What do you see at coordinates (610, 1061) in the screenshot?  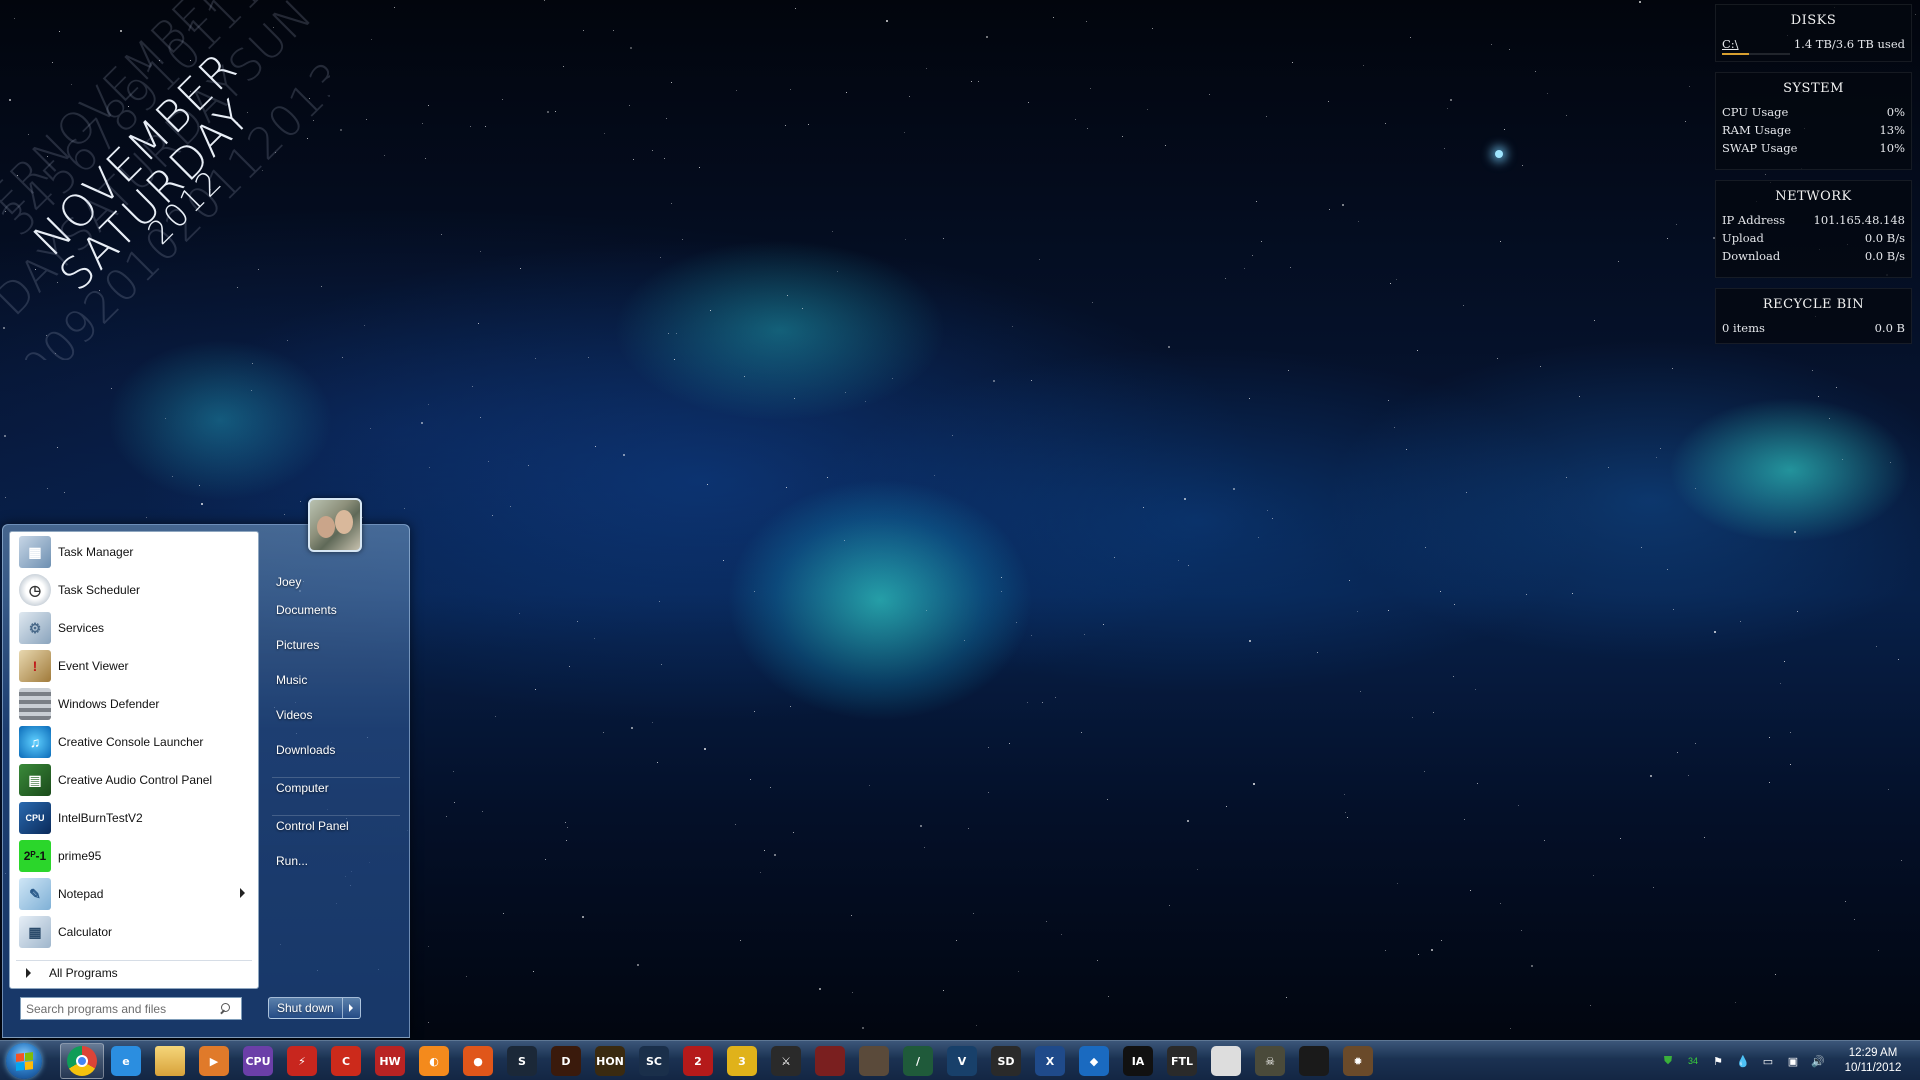 I see `taskbar-button: HON` at bounding box center [610, 1061].